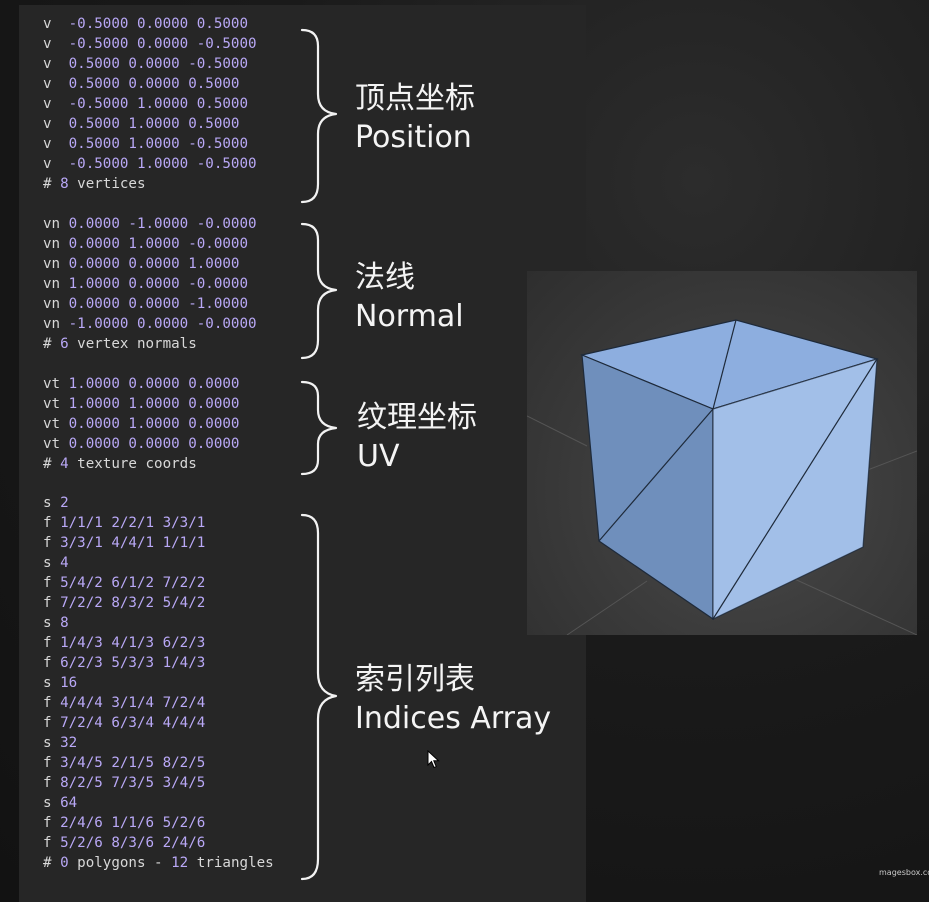 The width and height of the screenshot is (929, 902). Describe the element at coordinates (124, 723) in the screenshot. I see `code-line: f 7/2/4 6/3/4 4/4/4` at that location.